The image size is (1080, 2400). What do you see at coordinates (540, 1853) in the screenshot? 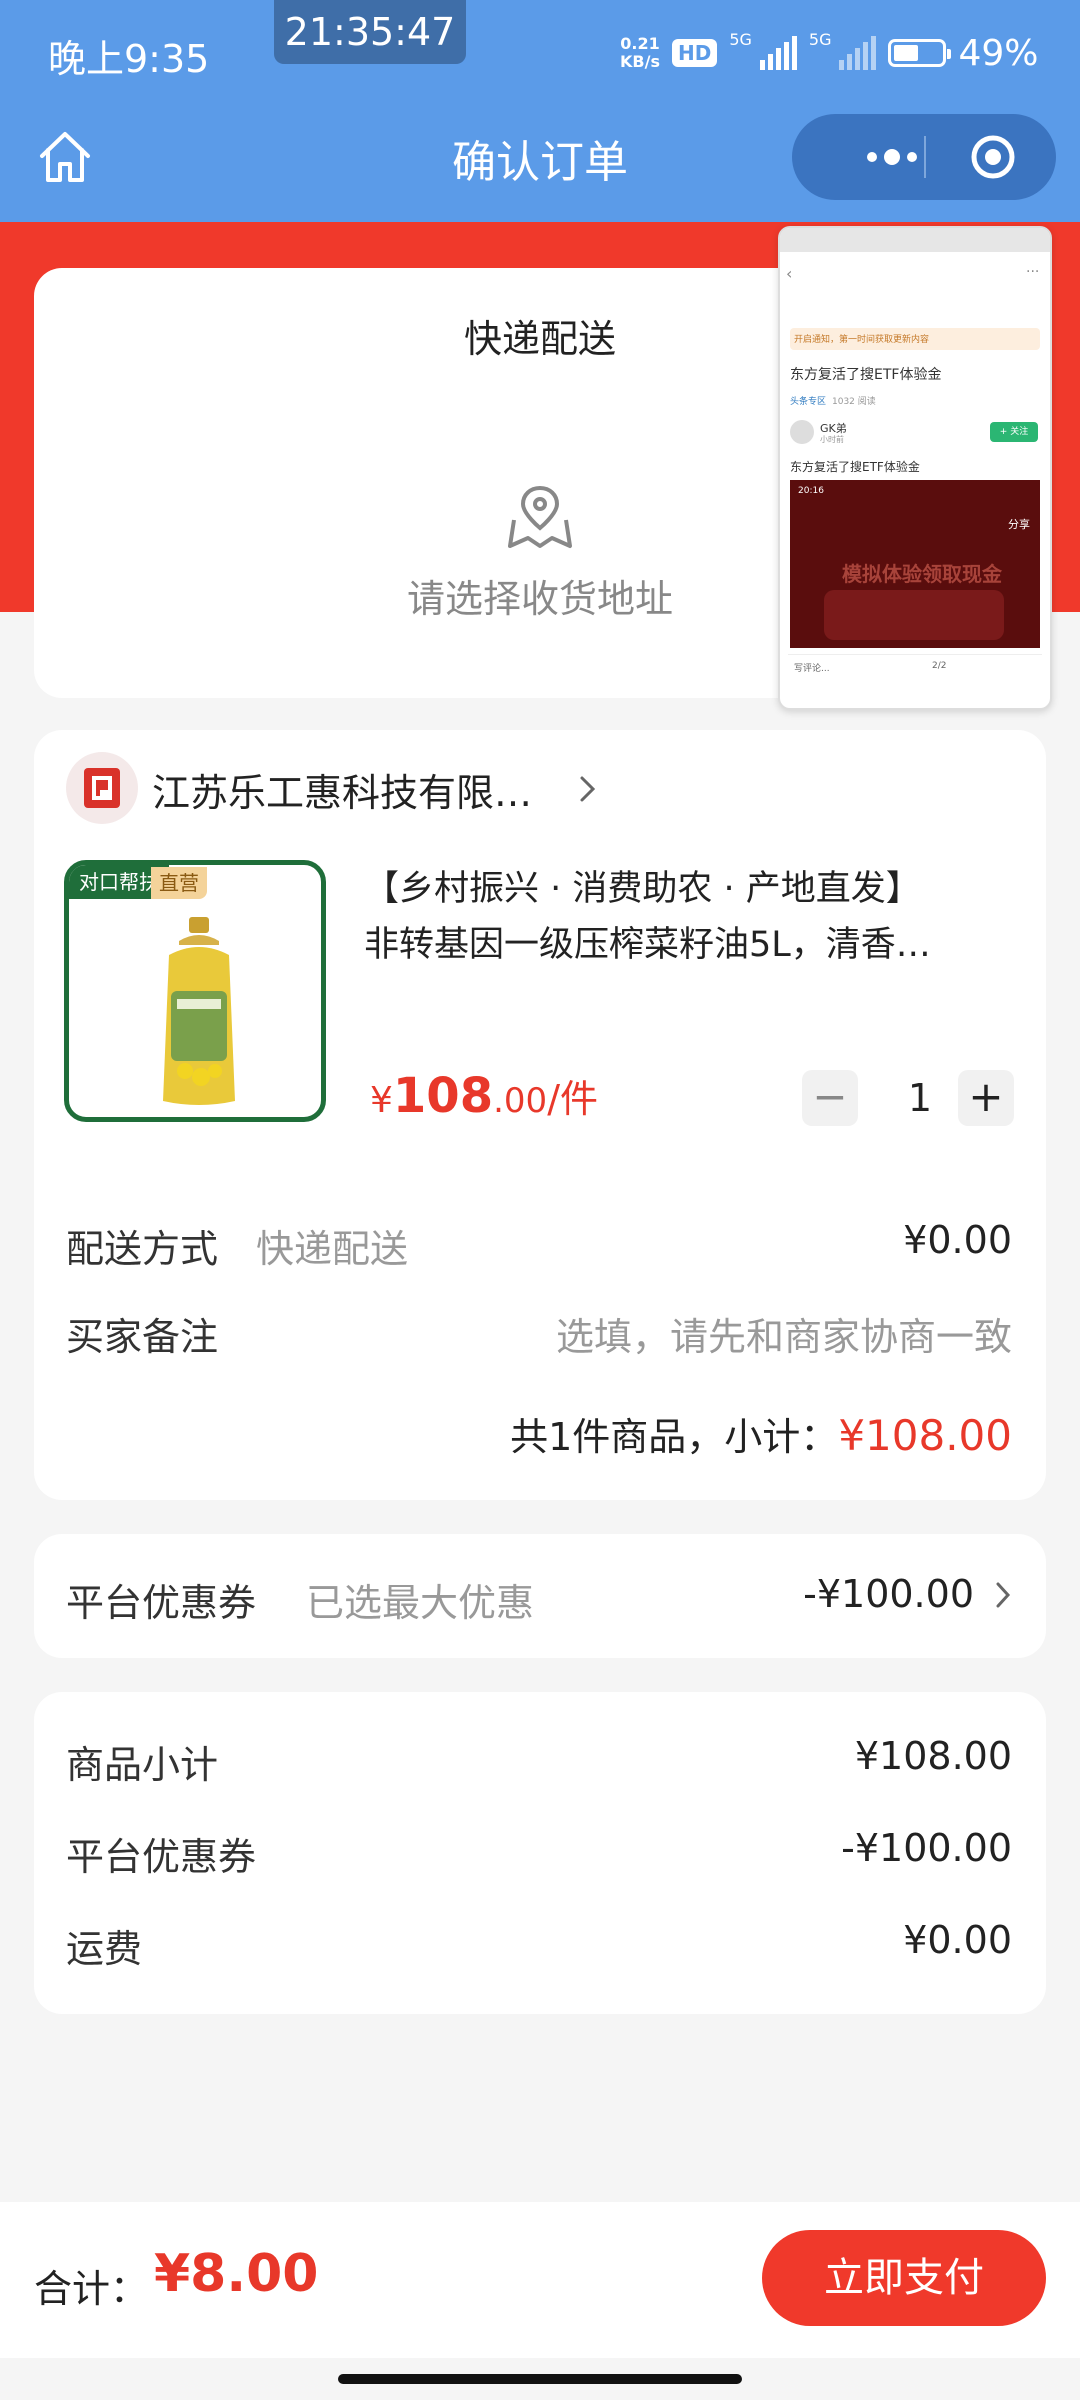
I see `price-summary-card: 商品小计 ¥108.00 平台优惠券 -¥100.00 运费 ¥0.00` at bounding box center [540, 1853].